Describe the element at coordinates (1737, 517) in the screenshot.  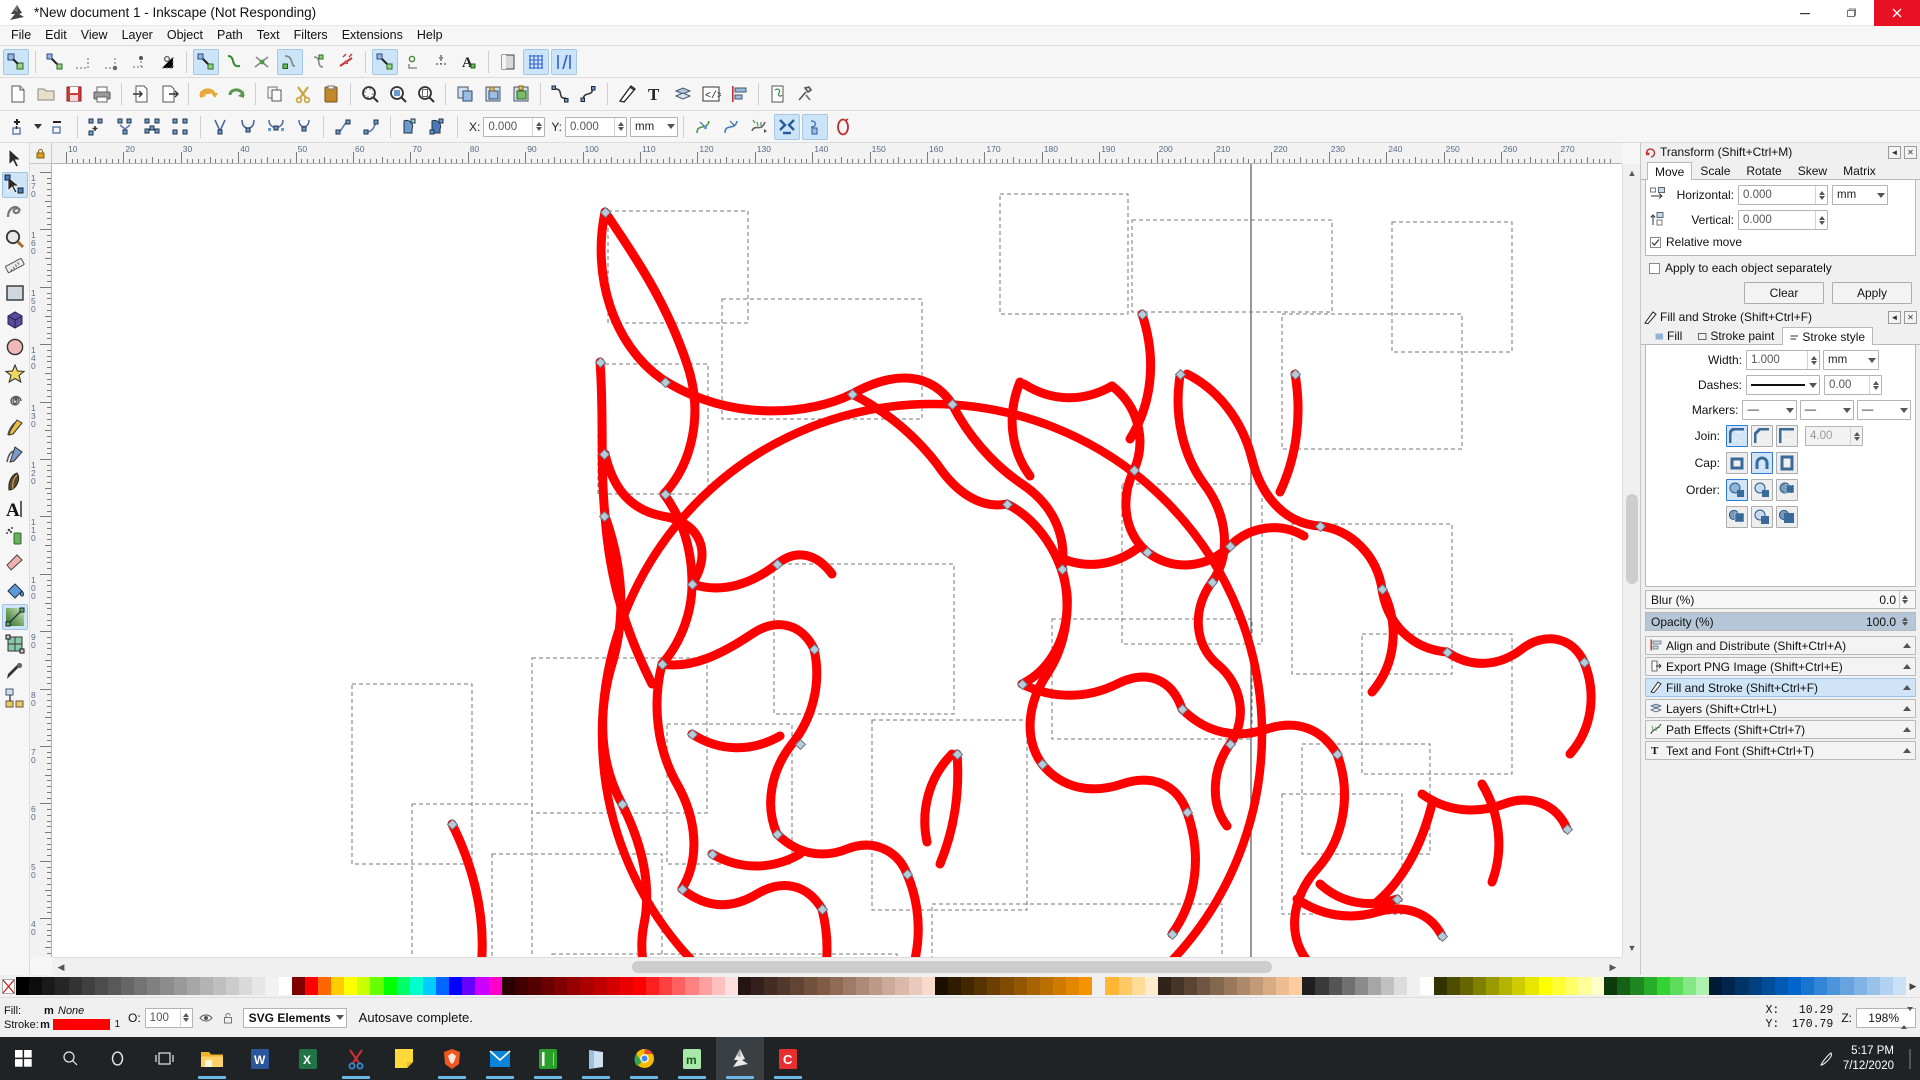
I see `order-variant-4-button` at that location.